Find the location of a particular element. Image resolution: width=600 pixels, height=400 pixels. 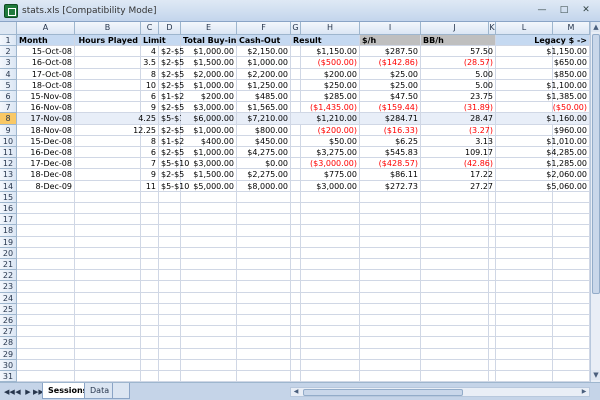

cell-k17 is located at coordinates (492, 220).